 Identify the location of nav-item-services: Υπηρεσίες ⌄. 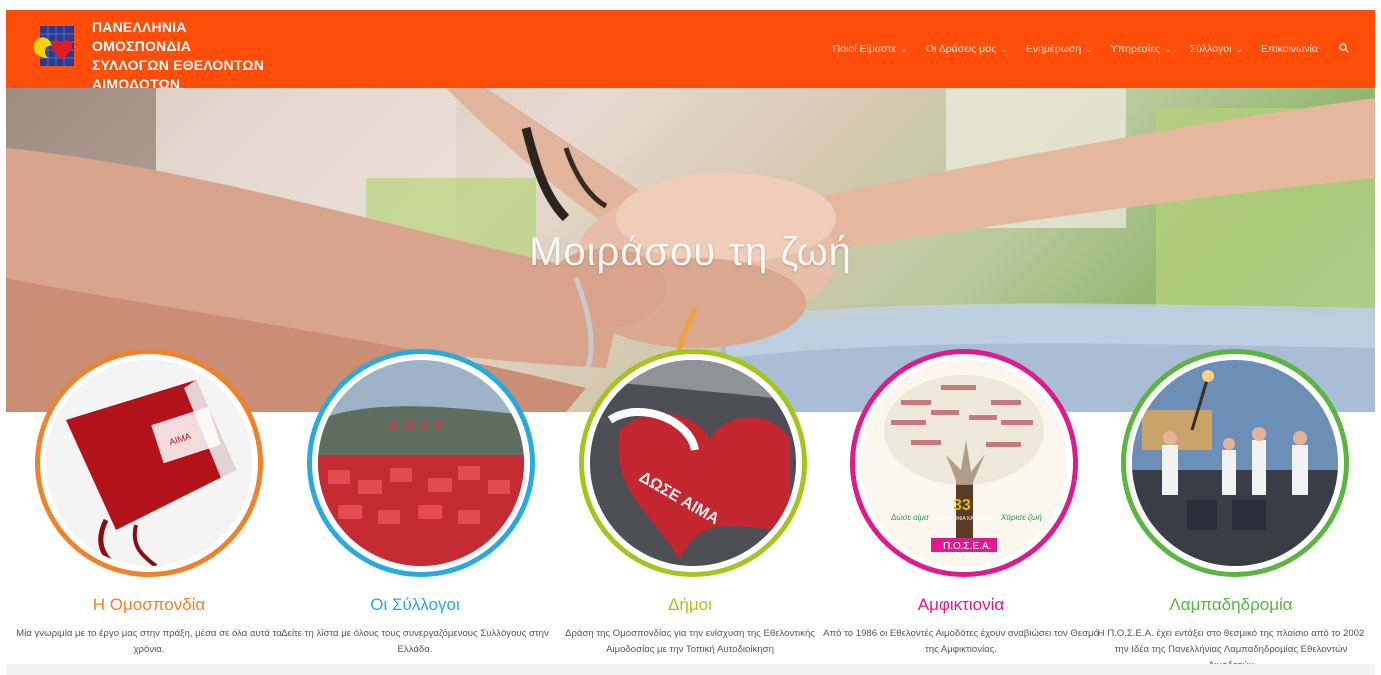
(1141, 49).